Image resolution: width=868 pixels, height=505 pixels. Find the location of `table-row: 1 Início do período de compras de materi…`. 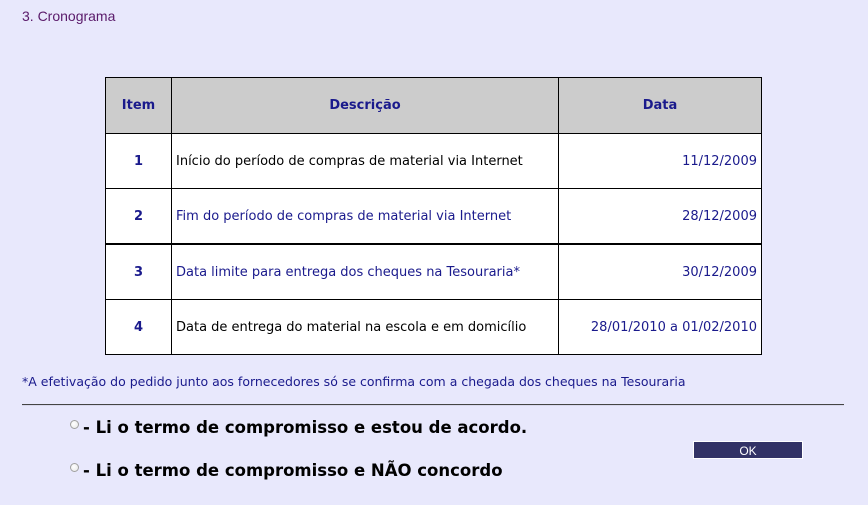

table-row: 1 Início do período de compras de materi… is located at coordinates (433, 161).